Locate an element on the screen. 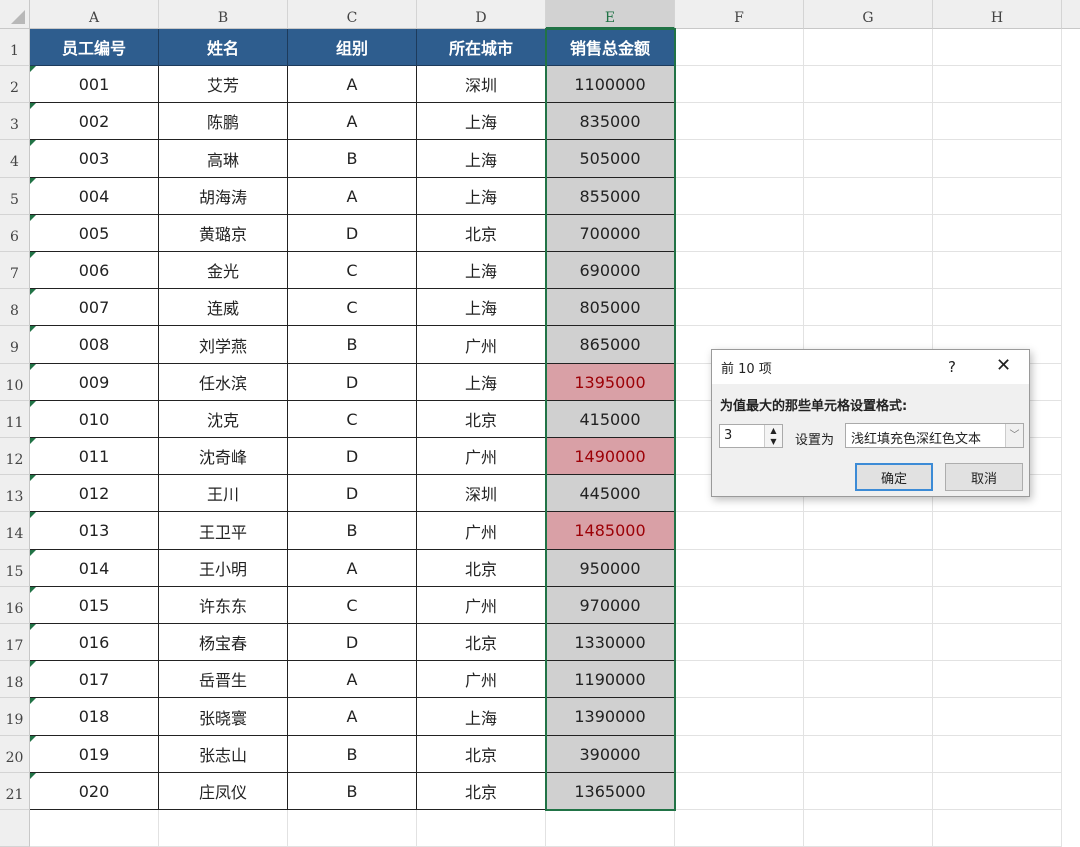 The height and width of the screenshot is (847, 1080). table-cell: 001 is located at coordinates (94, 84).